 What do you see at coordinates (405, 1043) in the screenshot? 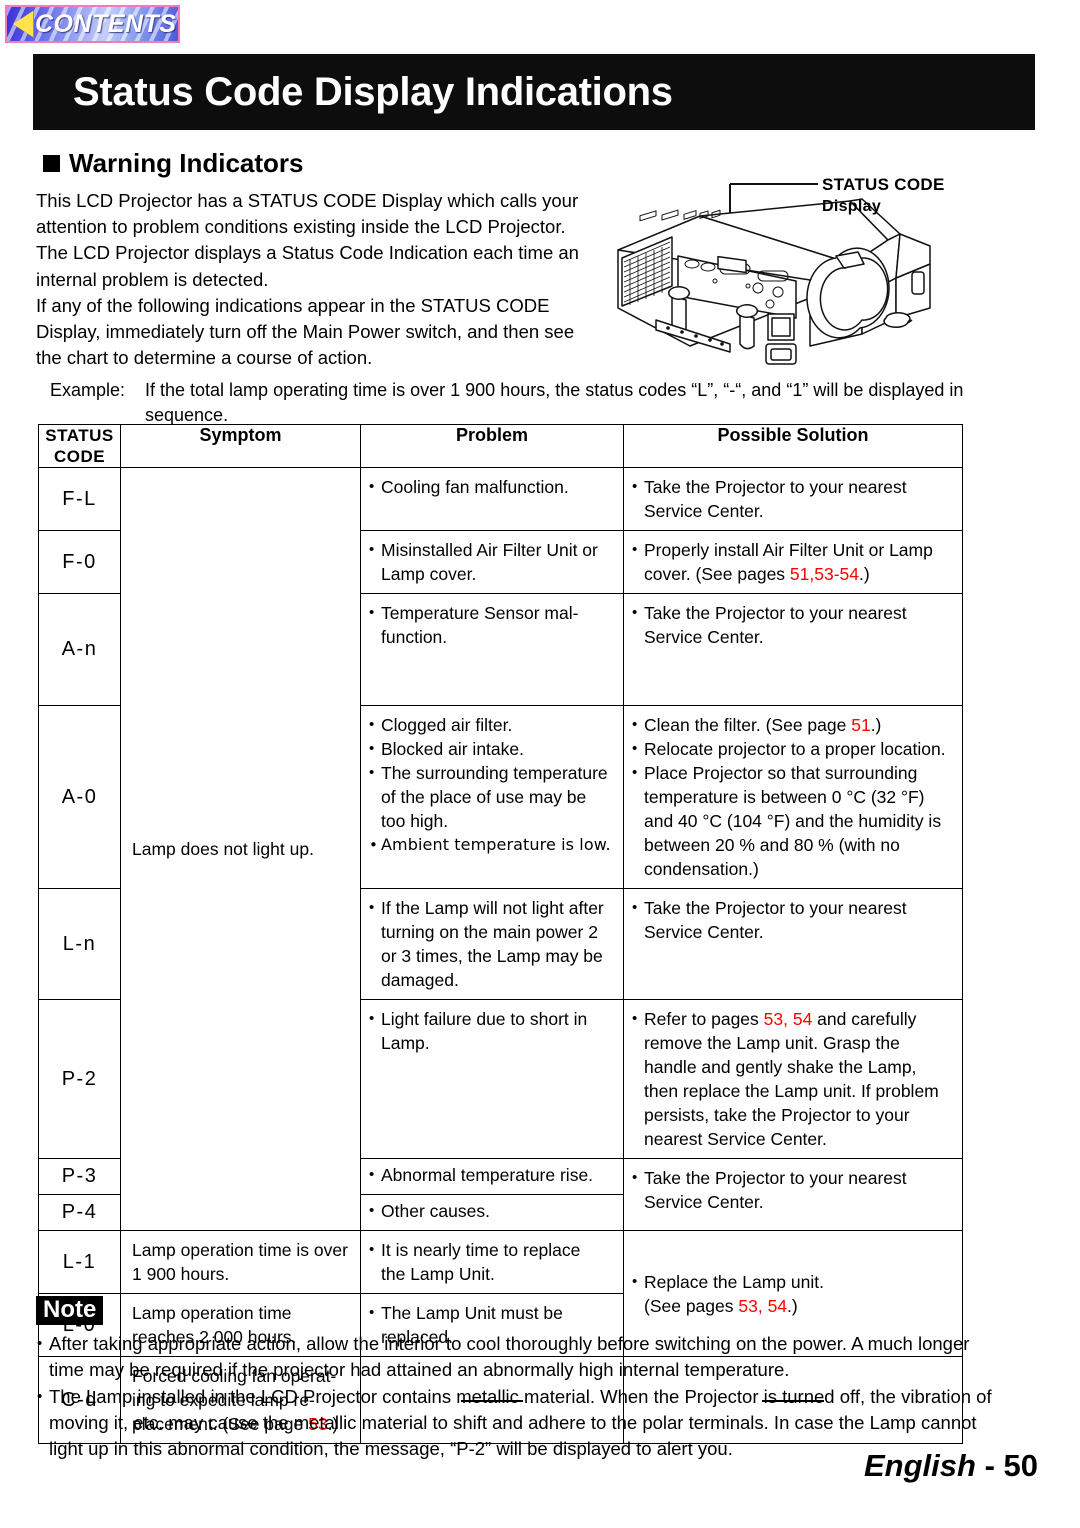
I see `problem-line2: Lamp.` at bounding box center [405, 1043].